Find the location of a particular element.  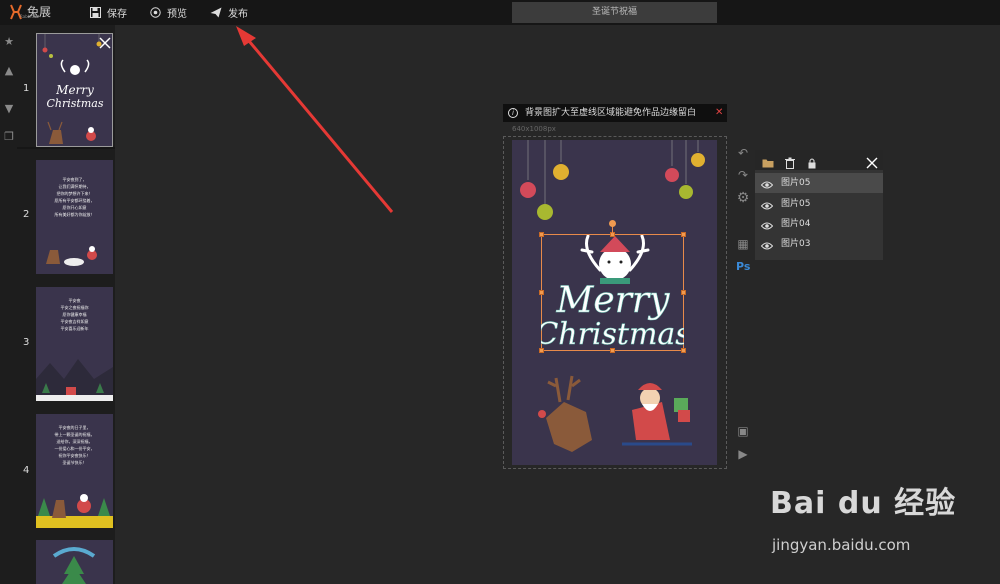

layer-name: 图片03 is located at coordinates (796, 244).